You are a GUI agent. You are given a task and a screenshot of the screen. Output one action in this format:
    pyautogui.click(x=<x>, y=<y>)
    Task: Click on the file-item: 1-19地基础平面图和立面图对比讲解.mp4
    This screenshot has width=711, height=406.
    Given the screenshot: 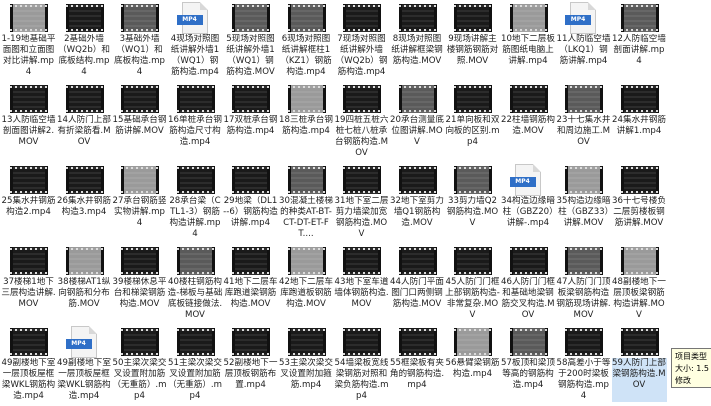 What is the action you would take?
    pyautogui.click(x=28, y=43)
    